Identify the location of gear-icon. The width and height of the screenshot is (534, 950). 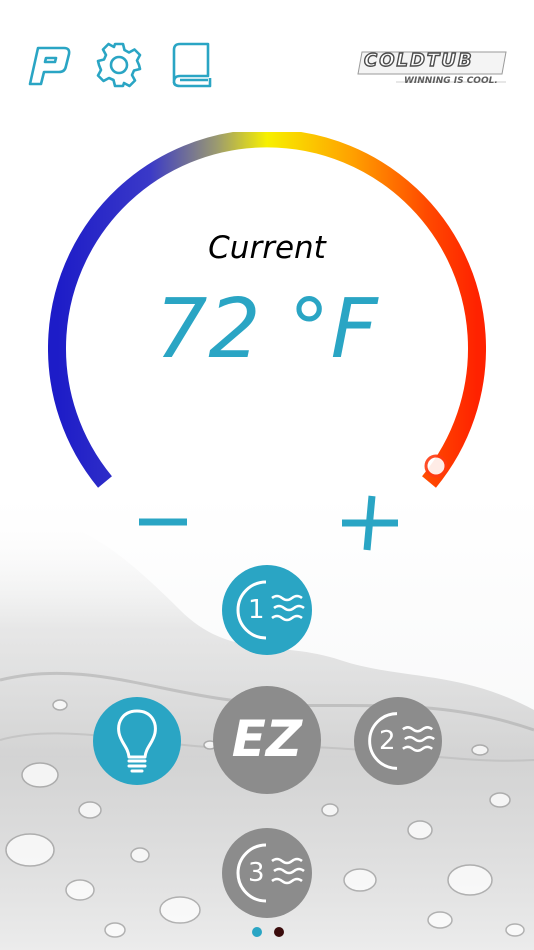
(119, 65).